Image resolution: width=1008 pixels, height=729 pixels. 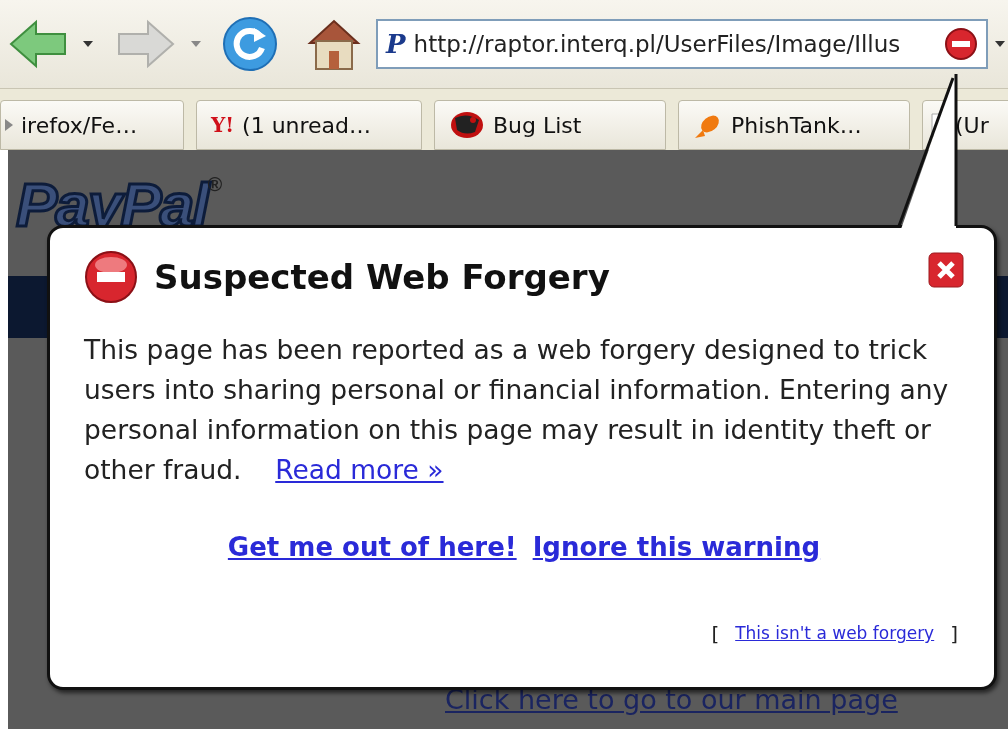 What do you see at coordinates (372, 547) in the screenshot?
I see `action-link: Get me out of here!` at bounding box center [372, 547].